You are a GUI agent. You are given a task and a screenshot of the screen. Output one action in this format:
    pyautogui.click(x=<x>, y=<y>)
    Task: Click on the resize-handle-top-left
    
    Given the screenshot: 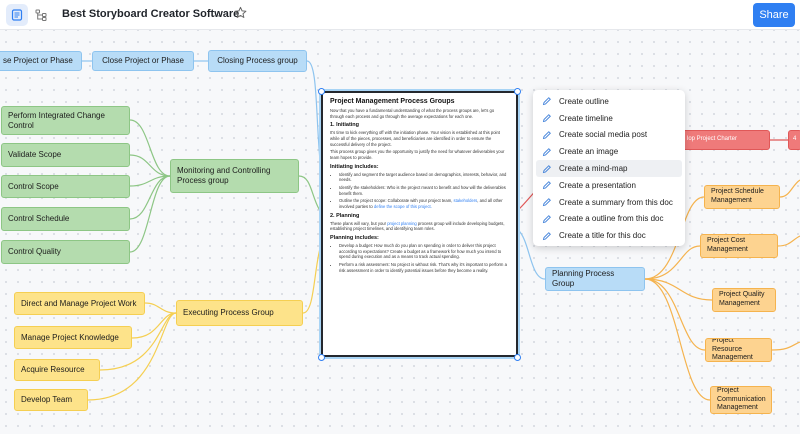 What is the action you would take?
    pyautogui.click(x=321, y=91)
    